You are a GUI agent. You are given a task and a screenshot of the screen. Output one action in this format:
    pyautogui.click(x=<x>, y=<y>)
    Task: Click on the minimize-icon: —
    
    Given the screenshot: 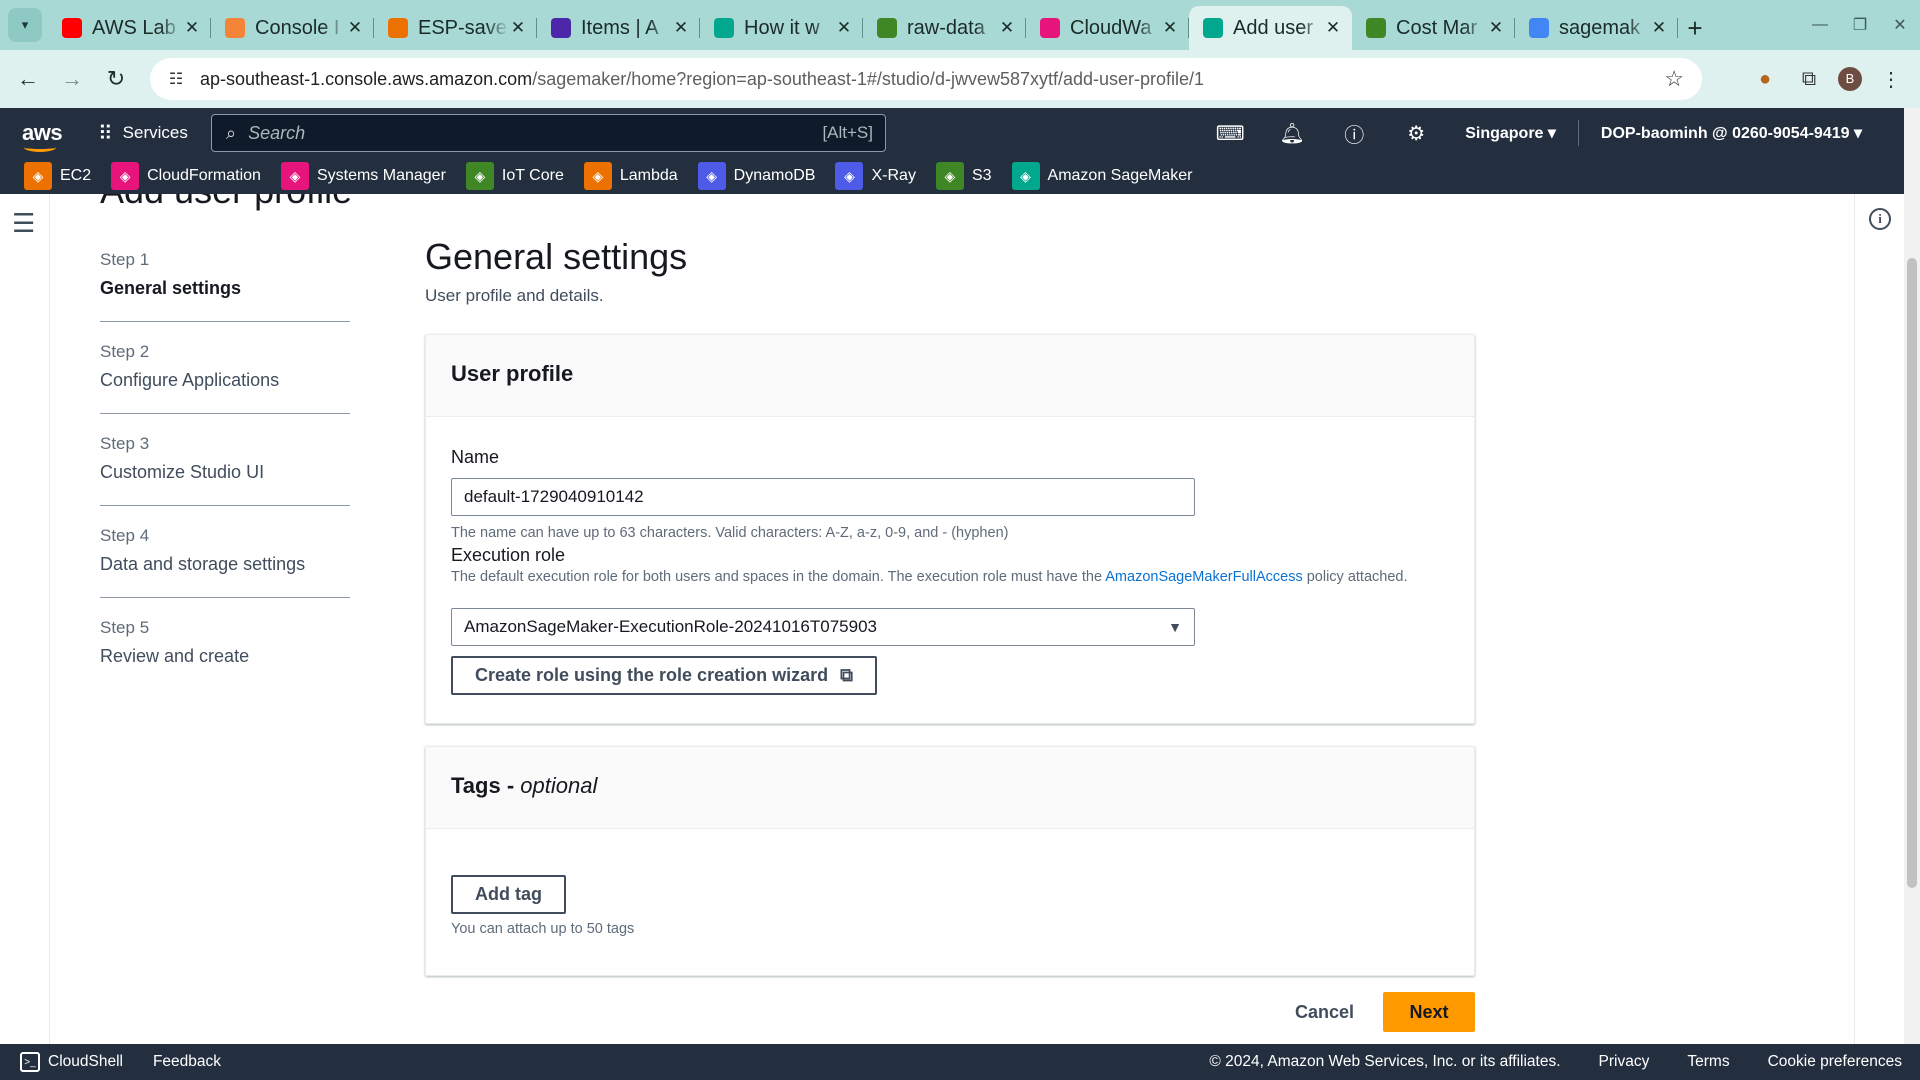 What is the action you would take?
    pyautogui.click(x=1820, y=25)
    